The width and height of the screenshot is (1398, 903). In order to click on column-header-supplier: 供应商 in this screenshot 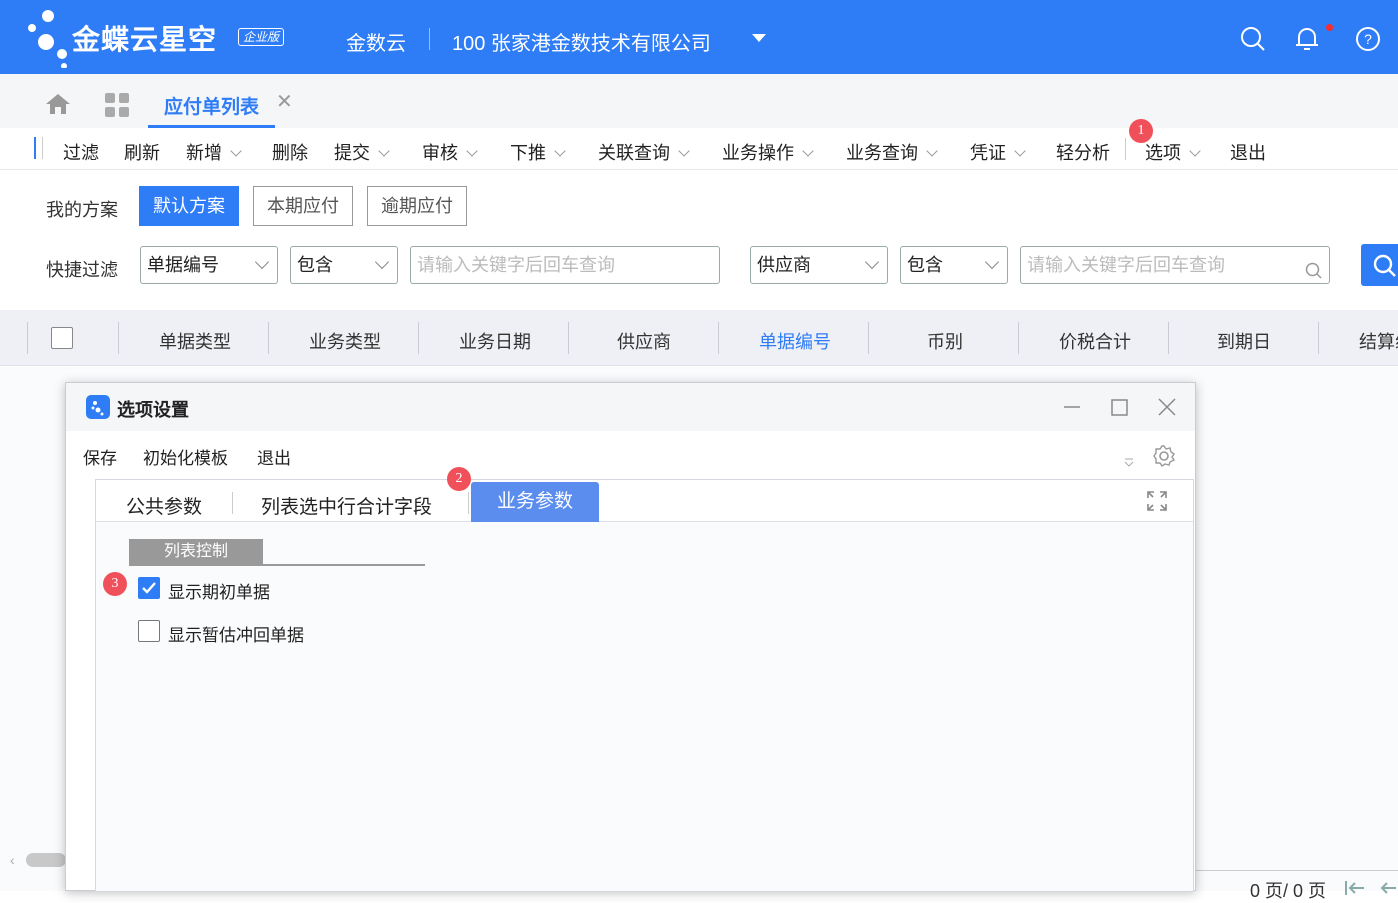, I will do `click(644, 341)`.